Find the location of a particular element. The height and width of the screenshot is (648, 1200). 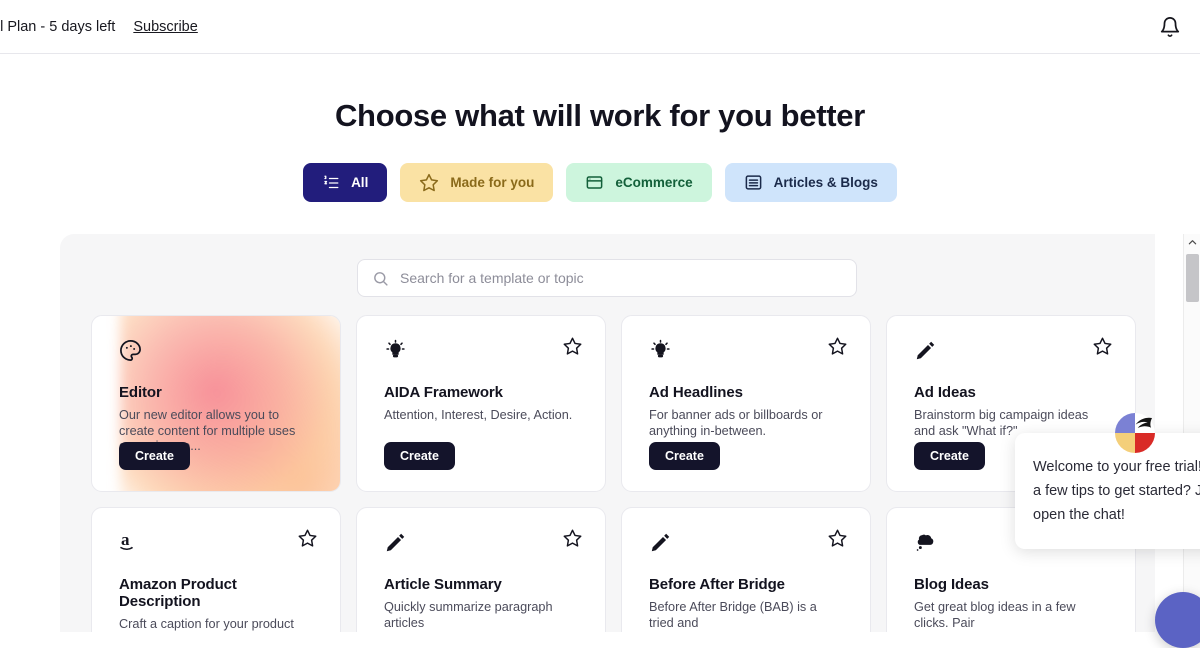

subscribe-link: Subscribe is located at coordinates (165, 27).